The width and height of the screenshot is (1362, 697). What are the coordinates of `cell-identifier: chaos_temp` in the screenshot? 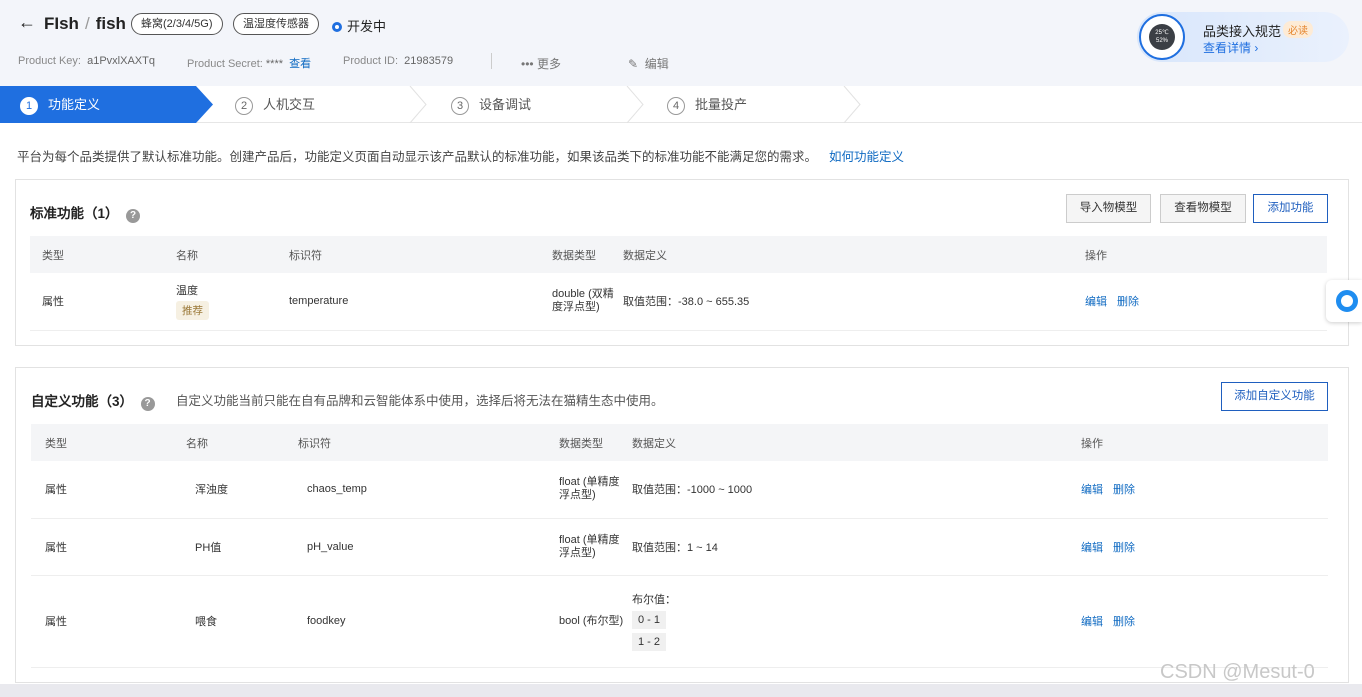 It's located at (428, 490).